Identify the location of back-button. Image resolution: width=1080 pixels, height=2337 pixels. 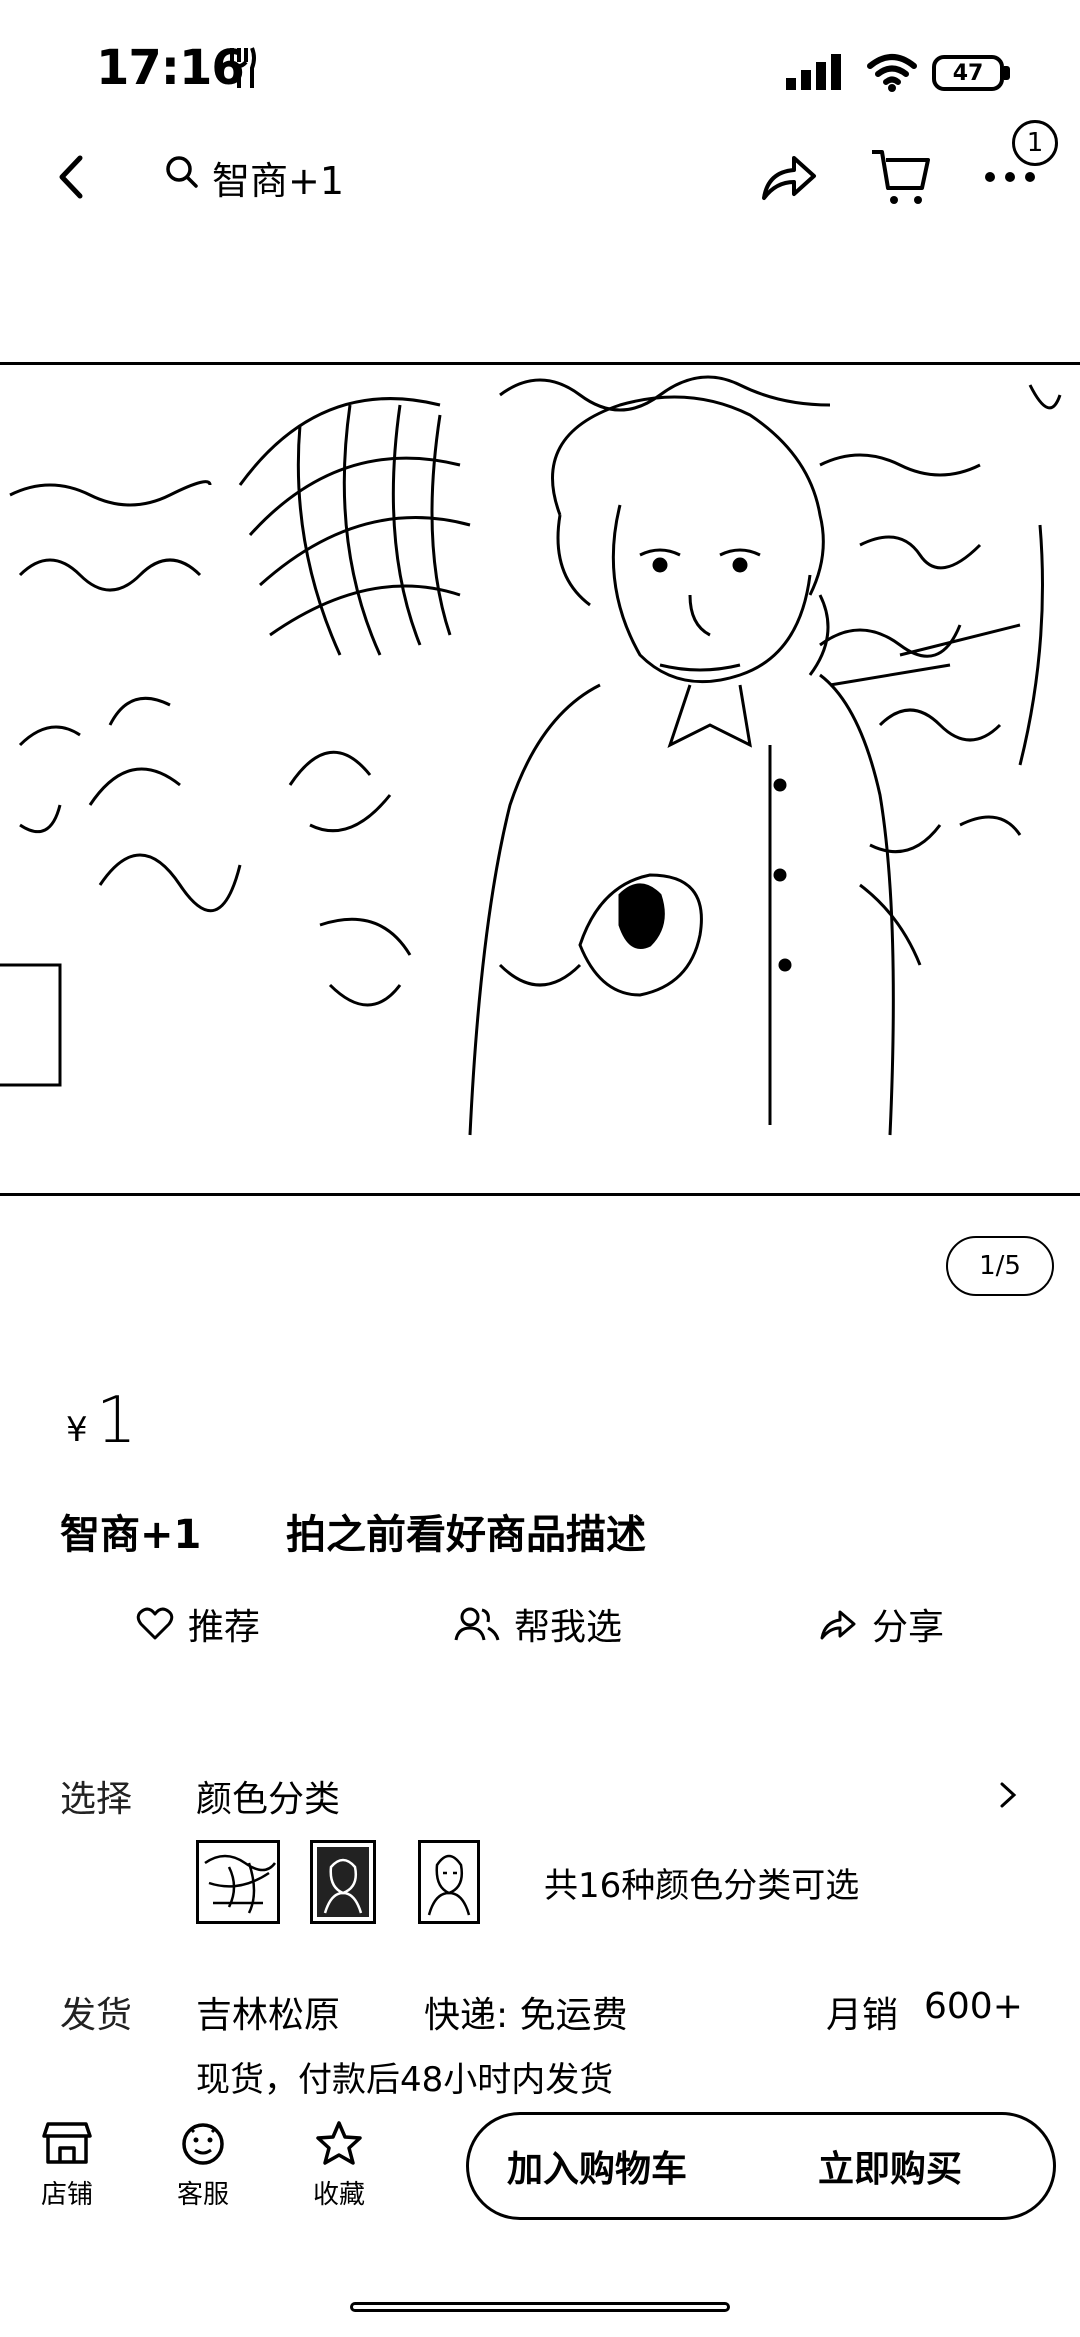
(72, 177).